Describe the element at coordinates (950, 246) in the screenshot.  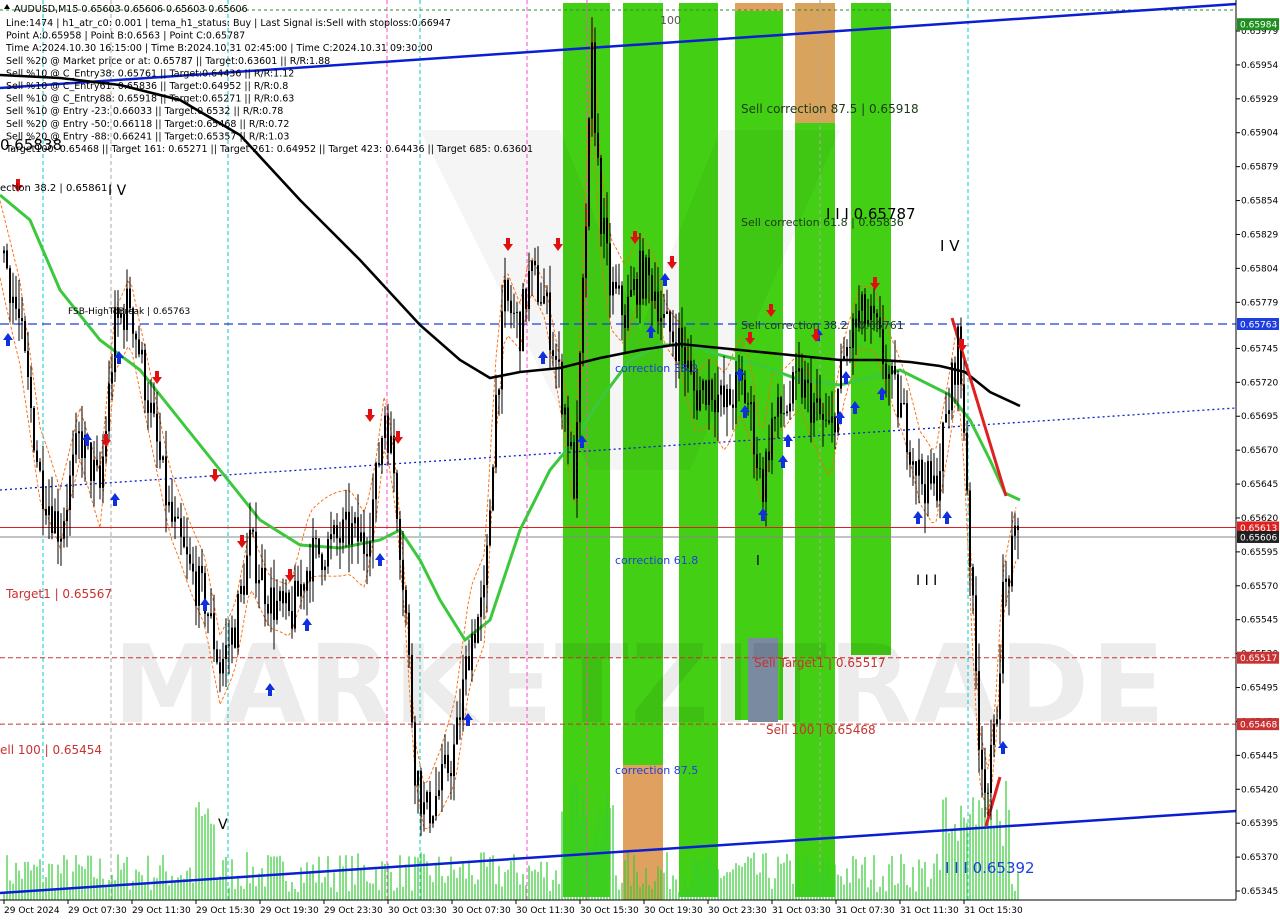
I see `chart-annotation: I V` at that location.